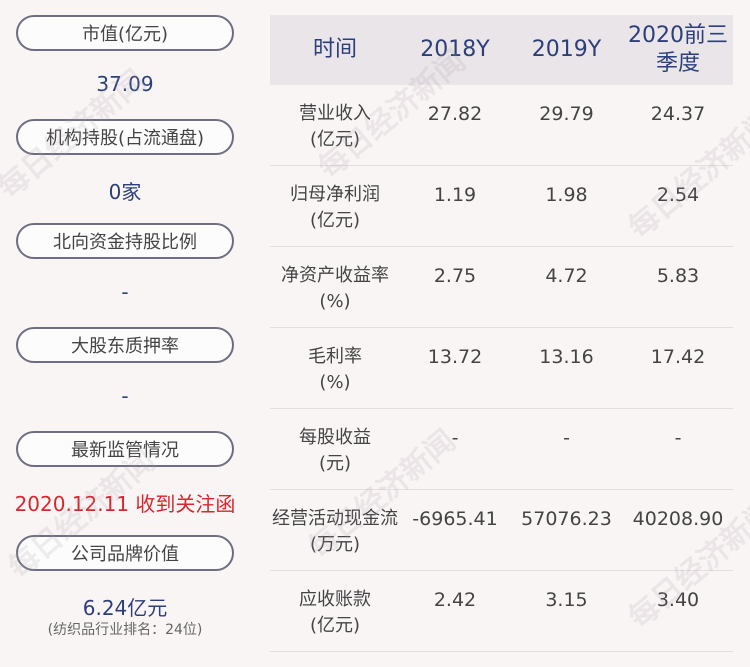  Describe the element at coordinates (125, 504) in the screenshot. I see `regulation-value: 2020.12.11 收到关注函` at that location.